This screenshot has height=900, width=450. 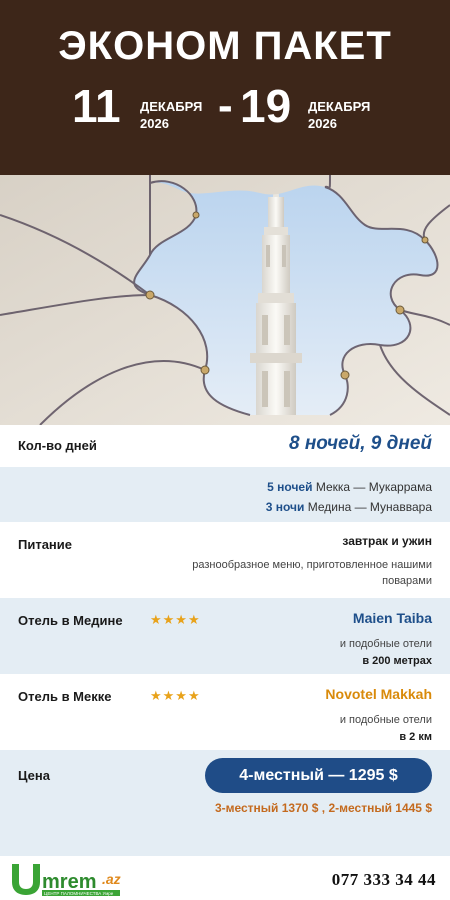 What do you see at coordinates (69, 882) in the screenshot?
I see `logo-wordmark: mrem` at bounding box center [69, 882].